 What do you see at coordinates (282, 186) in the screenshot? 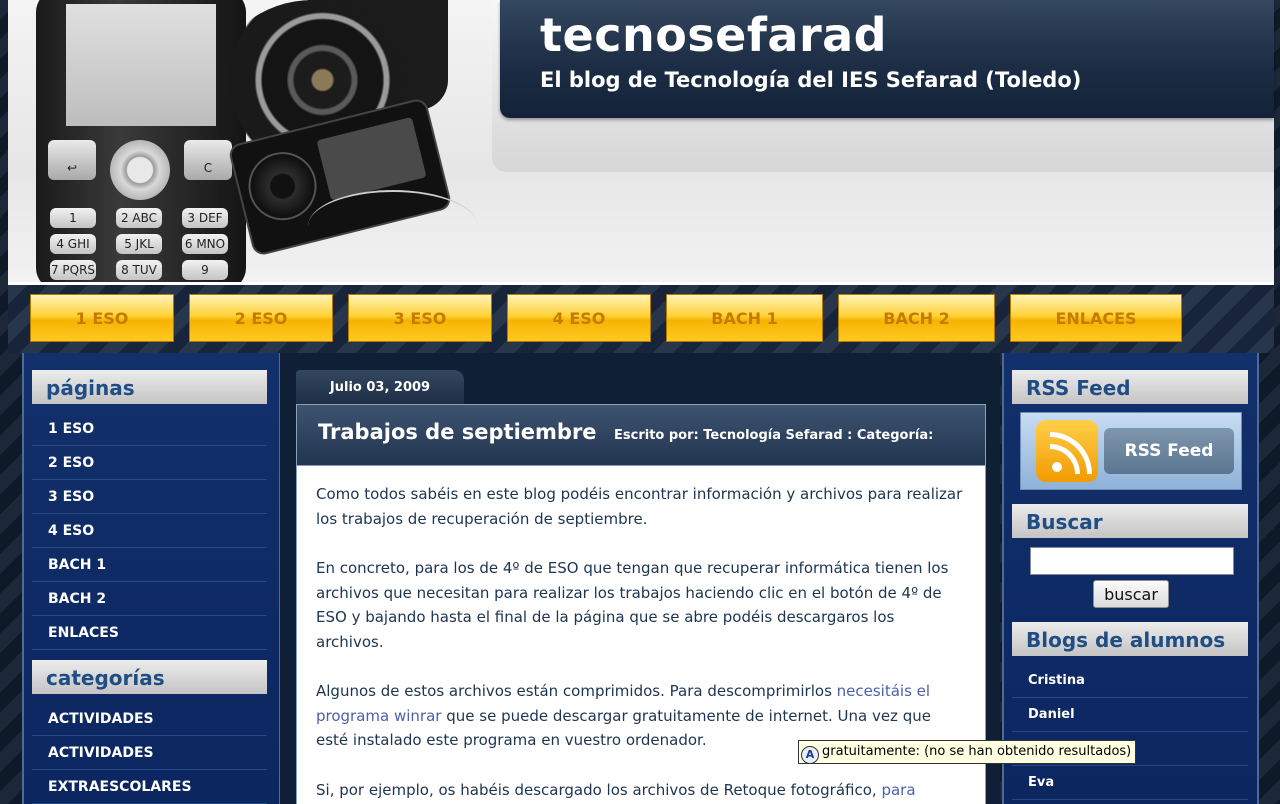
I see `mp3-wheel` at bounding box center [282, 186].